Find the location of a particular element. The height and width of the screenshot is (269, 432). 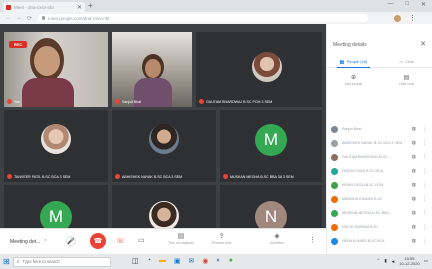

activities-button: ◈ Activities is located at coordinates (277, 238).